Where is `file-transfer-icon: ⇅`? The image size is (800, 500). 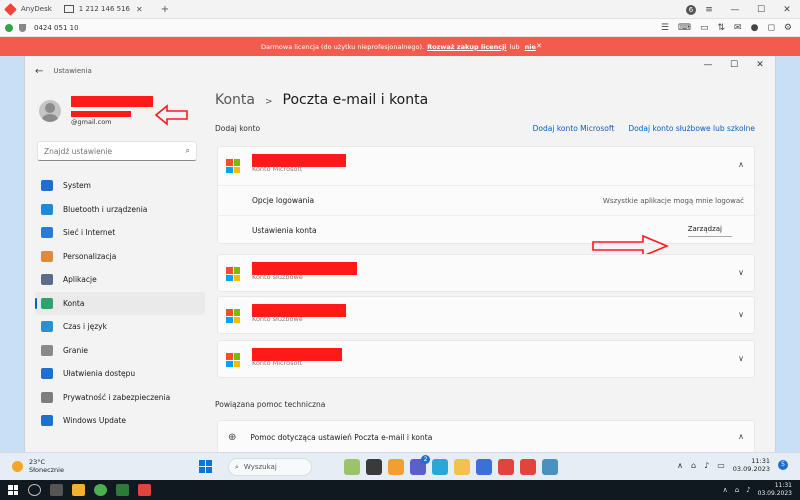 file-transfer-icon: ⇅ is located at coordinates (721, 28).